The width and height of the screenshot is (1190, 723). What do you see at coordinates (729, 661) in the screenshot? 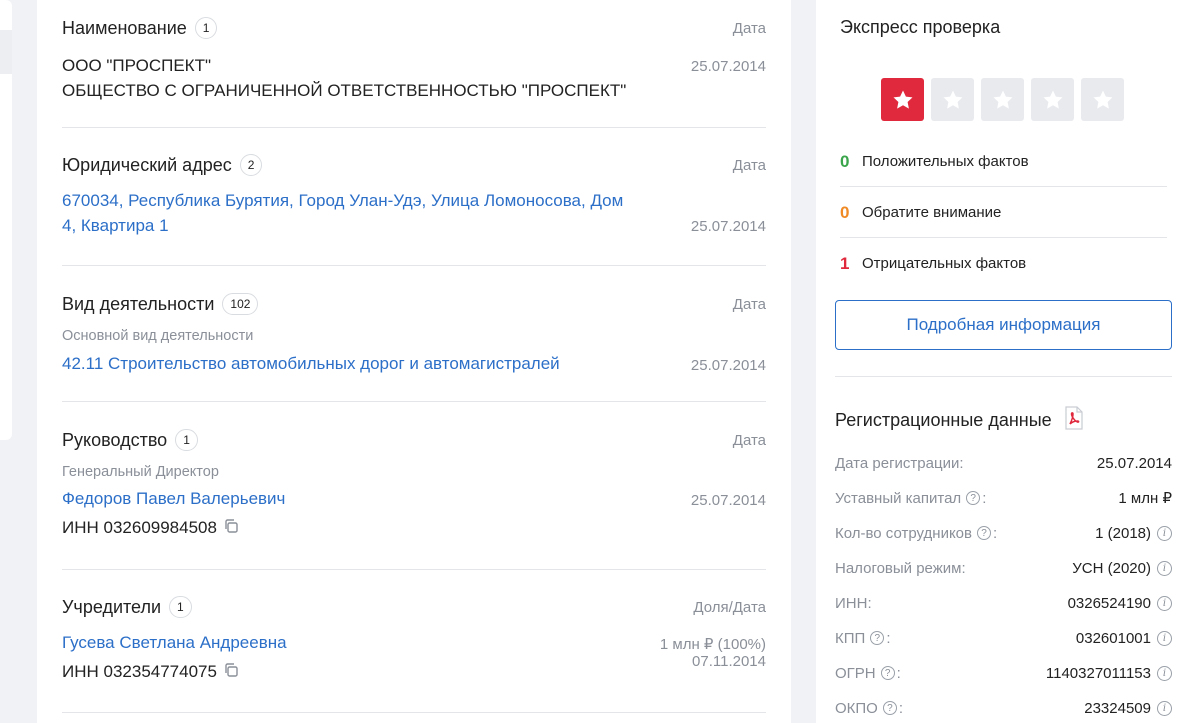
I see `founder-date: 07.11.2014` at bounding box center [729, 661].